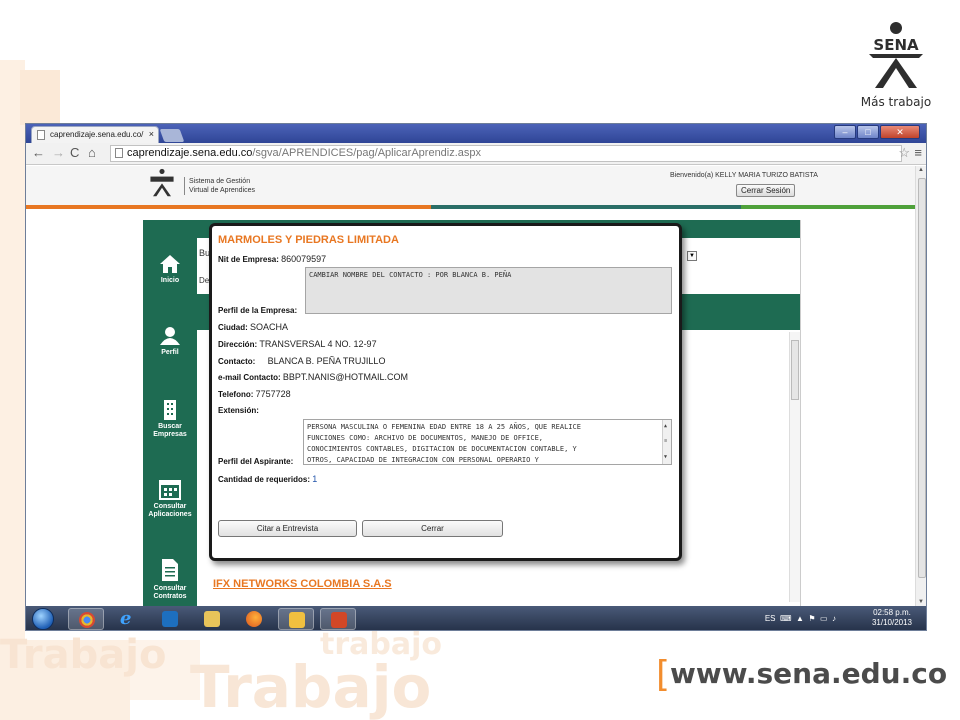  What do you see at coordinates (170, 410) in the screenshot?
I see `building-icon` at bounding box center [170, 410].